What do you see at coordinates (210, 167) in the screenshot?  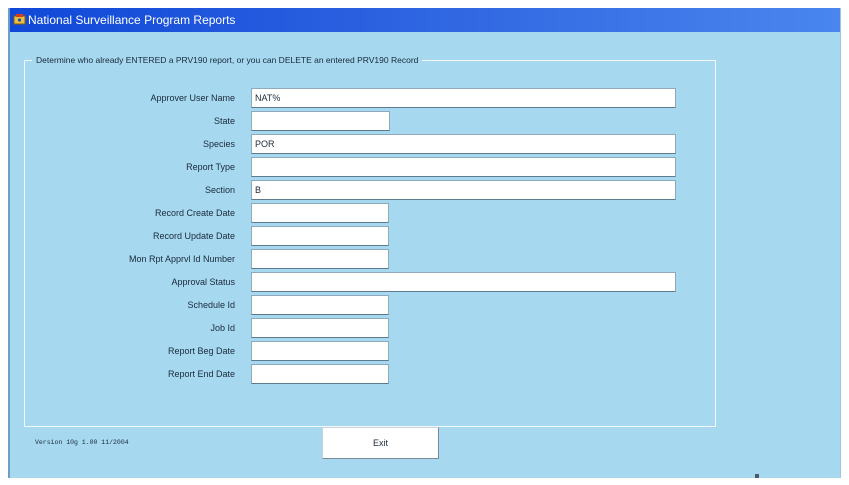 I see `label-report-type: Report Type` at bounding box center [210, 167].